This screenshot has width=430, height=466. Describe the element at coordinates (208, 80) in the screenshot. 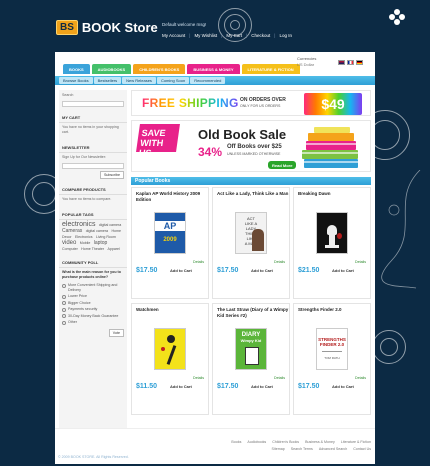

I see `subnav-recommended: Recommended` at that location.